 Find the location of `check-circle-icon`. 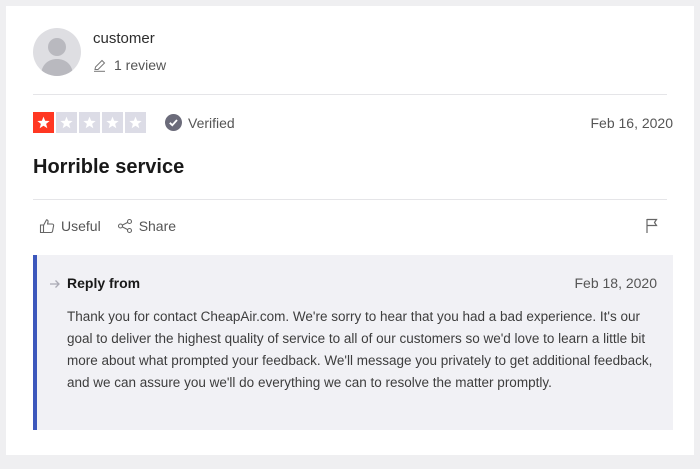

check-circle-icon is located at coordinates (173, 122).